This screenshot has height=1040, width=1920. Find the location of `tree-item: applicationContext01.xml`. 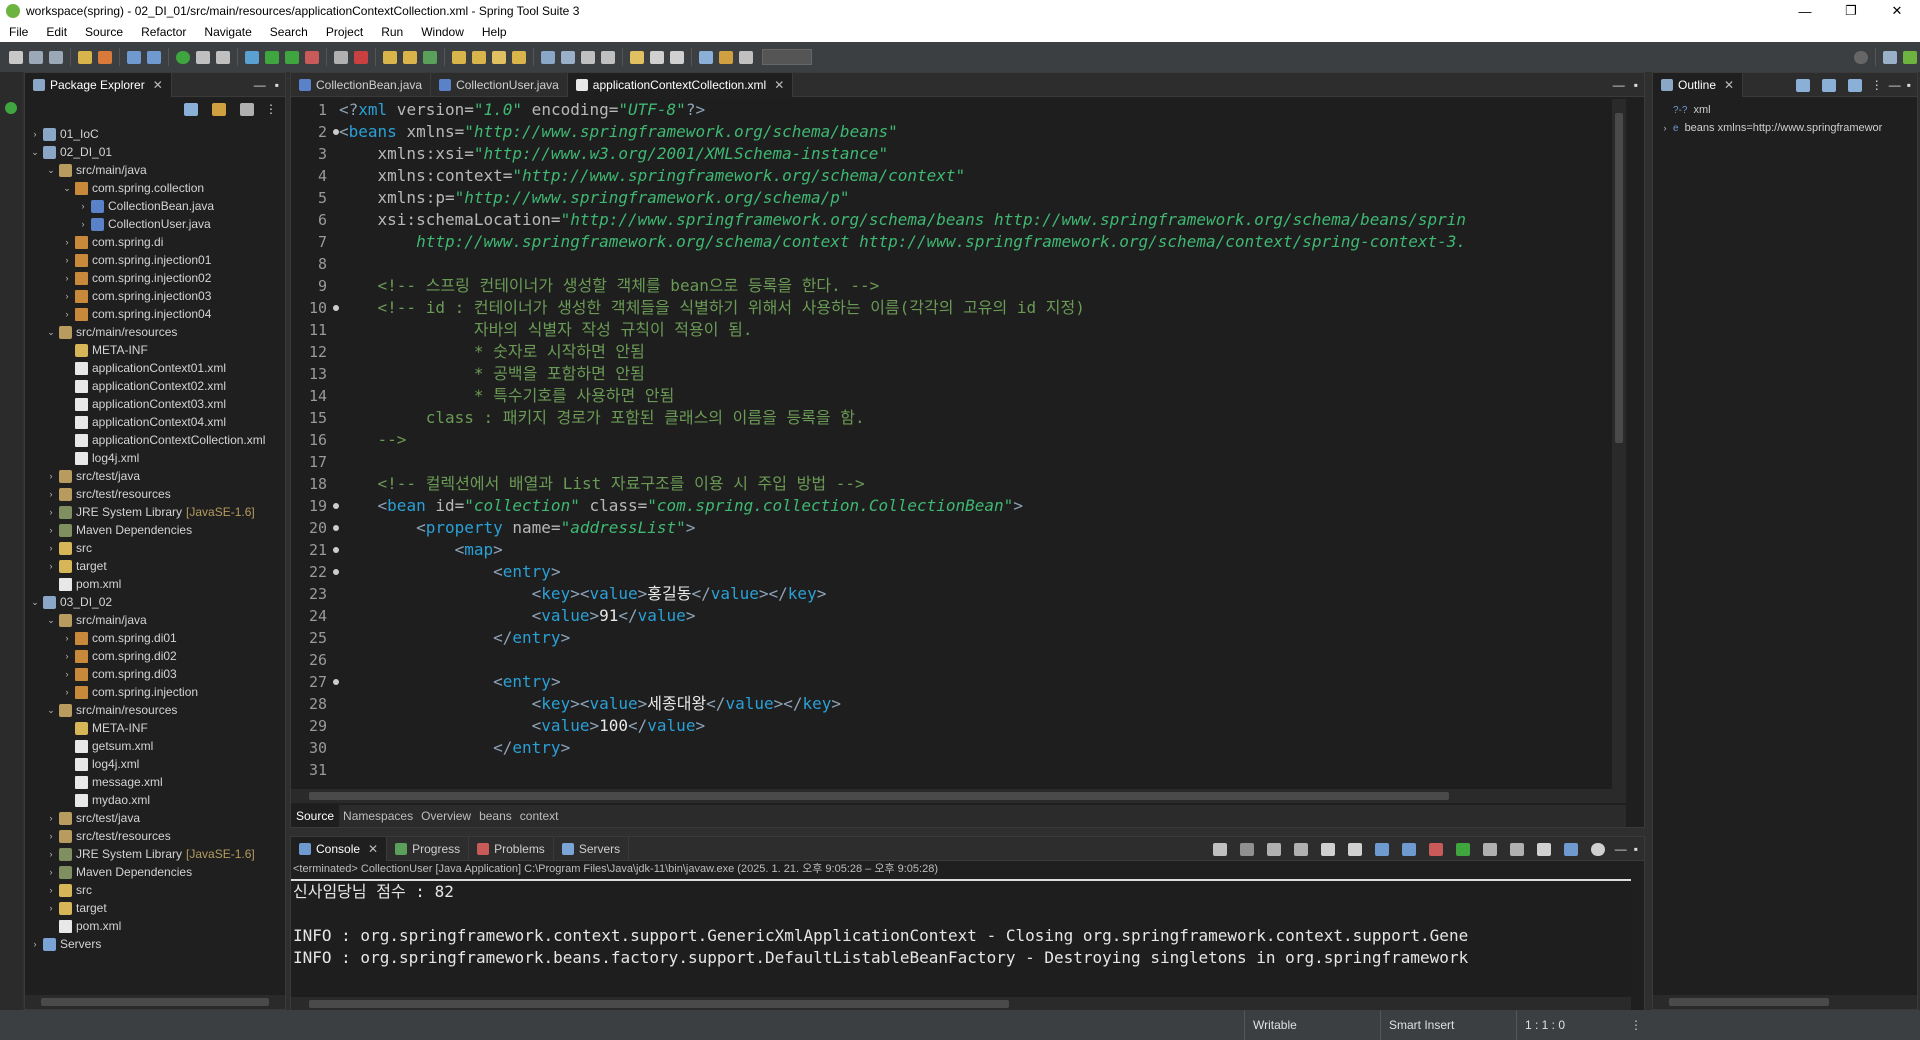

tree-item: applicationContext01.xml is located at coordinates (155, 368).